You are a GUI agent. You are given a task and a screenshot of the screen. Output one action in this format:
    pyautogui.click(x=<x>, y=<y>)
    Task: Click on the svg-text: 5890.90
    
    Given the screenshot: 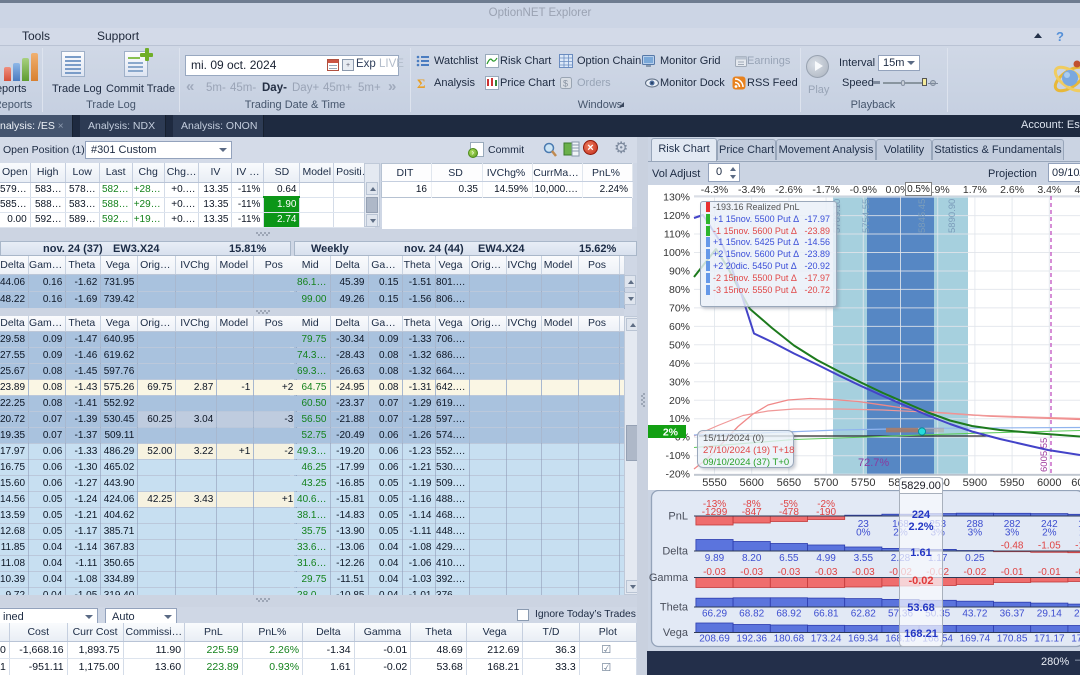 What is the action you would take?
    pyautogui.click(x=952, y=216)
    